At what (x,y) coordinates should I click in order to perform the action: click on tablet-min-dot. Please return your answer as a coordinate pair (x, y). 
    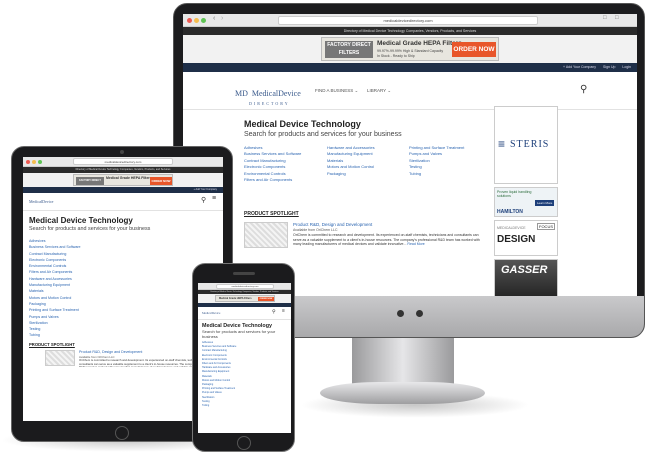
    Looking at the image, I should click on (34, 162).